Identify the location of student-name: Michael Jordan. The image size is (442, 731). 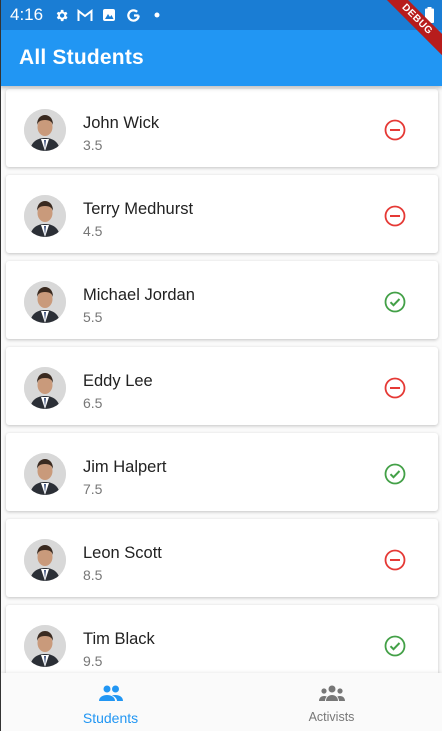
(139, 295).